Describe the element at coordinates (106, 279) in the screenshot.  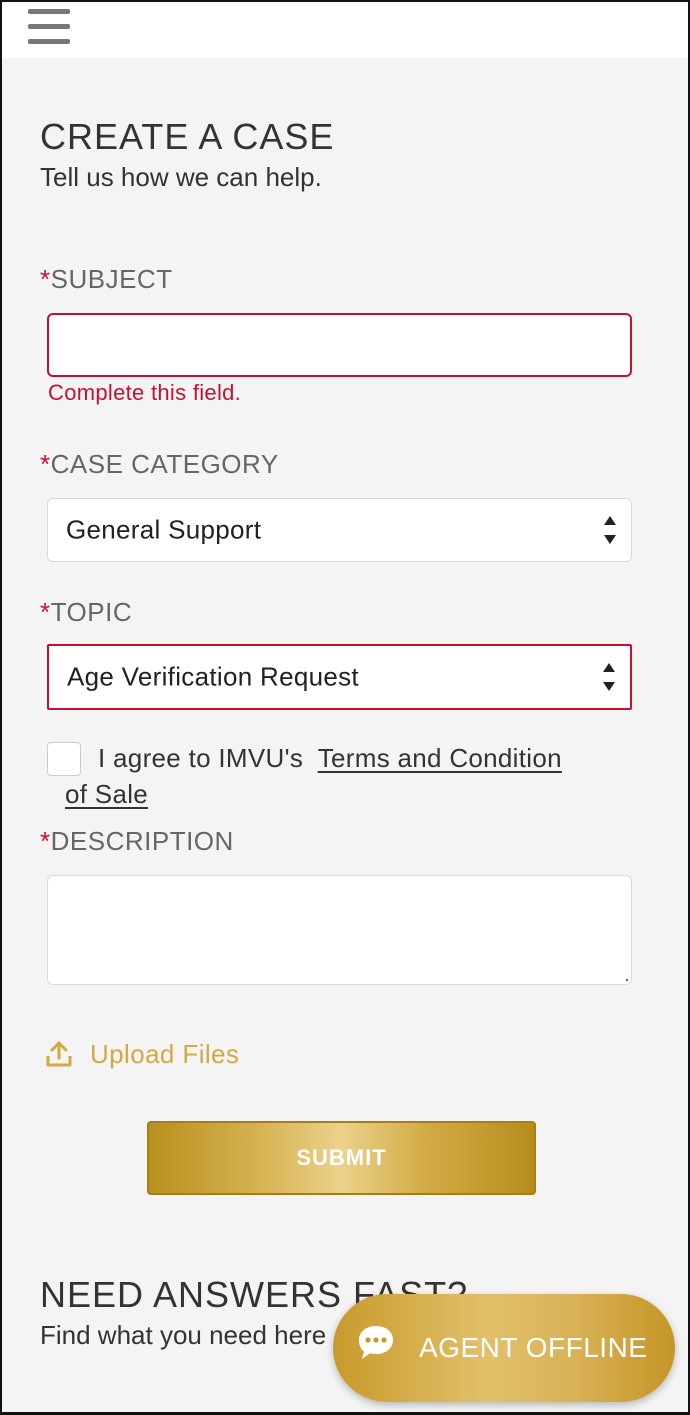
I see `subject-label: *SUBJECT` at that location.